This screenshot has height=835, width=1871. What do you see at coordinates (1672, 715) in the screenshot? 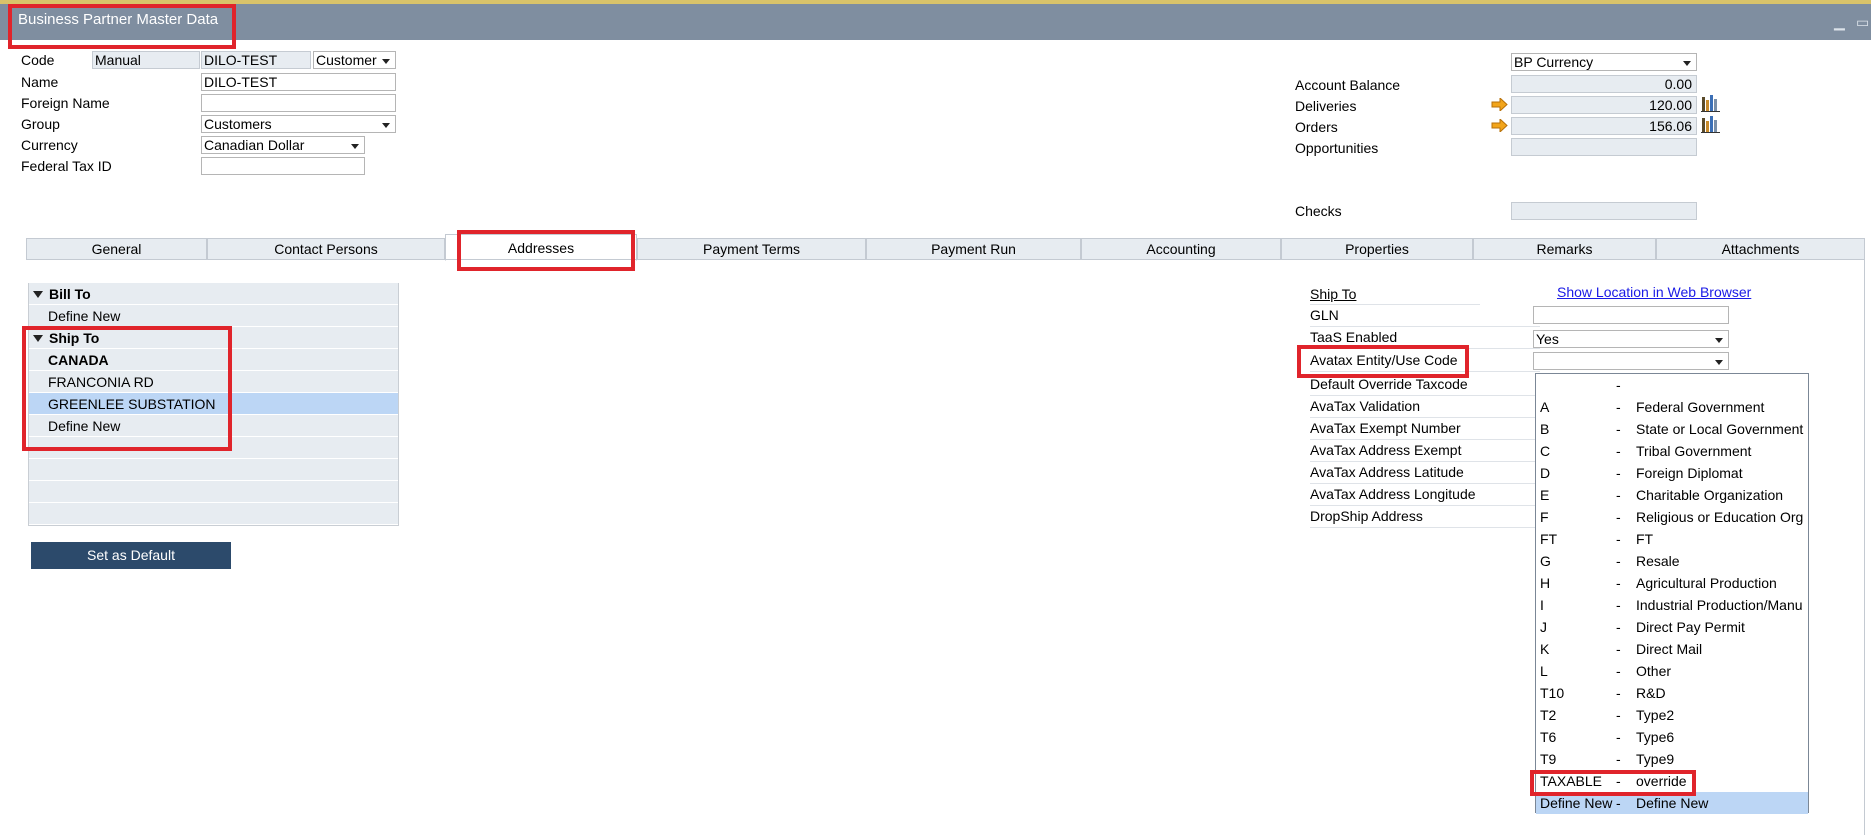
I see `dropdown-option: T2- Type2` at bounding box center [1672, 715].